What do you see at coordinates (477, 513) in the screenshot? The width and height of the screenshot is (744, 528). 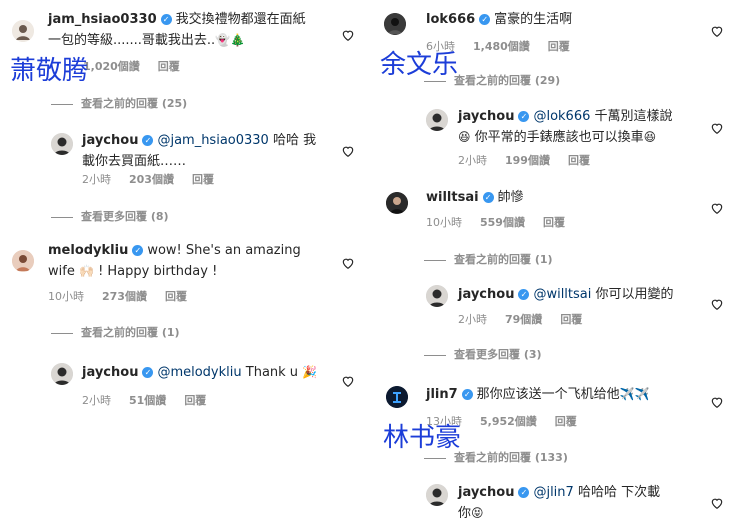 I see `tongue-emoji: 😝` at bounding box center [477, 513].